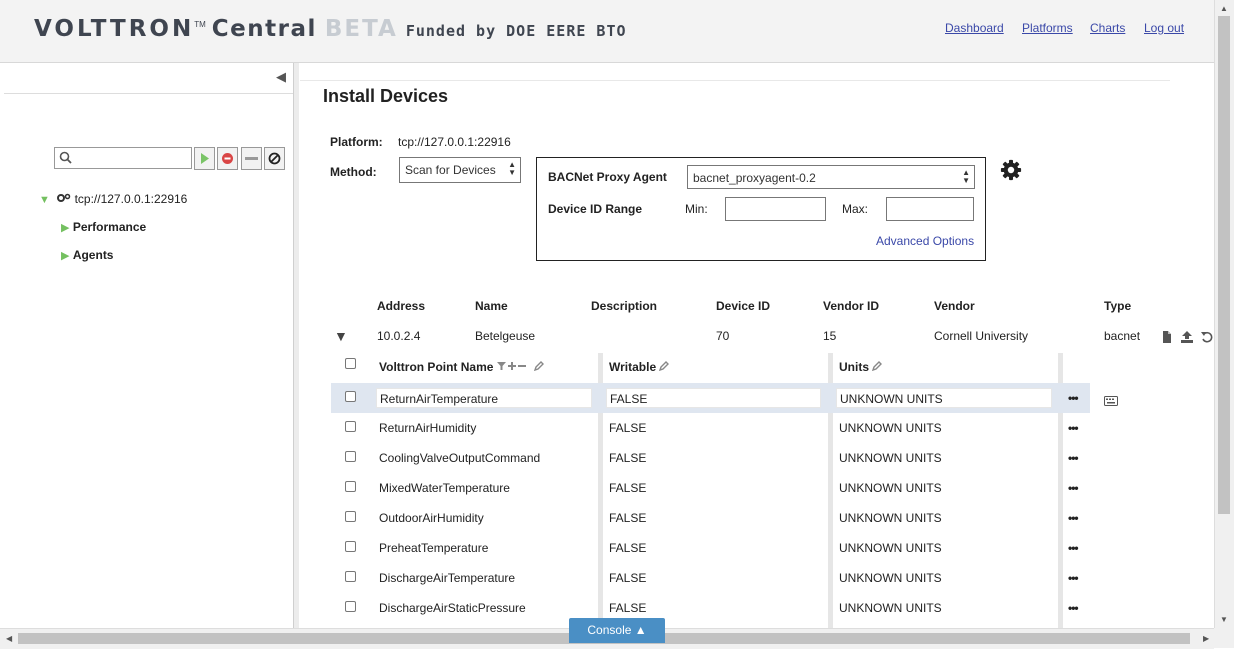 The image size is (1234, 649). I want to click on file-icon, so click(1167, 337).